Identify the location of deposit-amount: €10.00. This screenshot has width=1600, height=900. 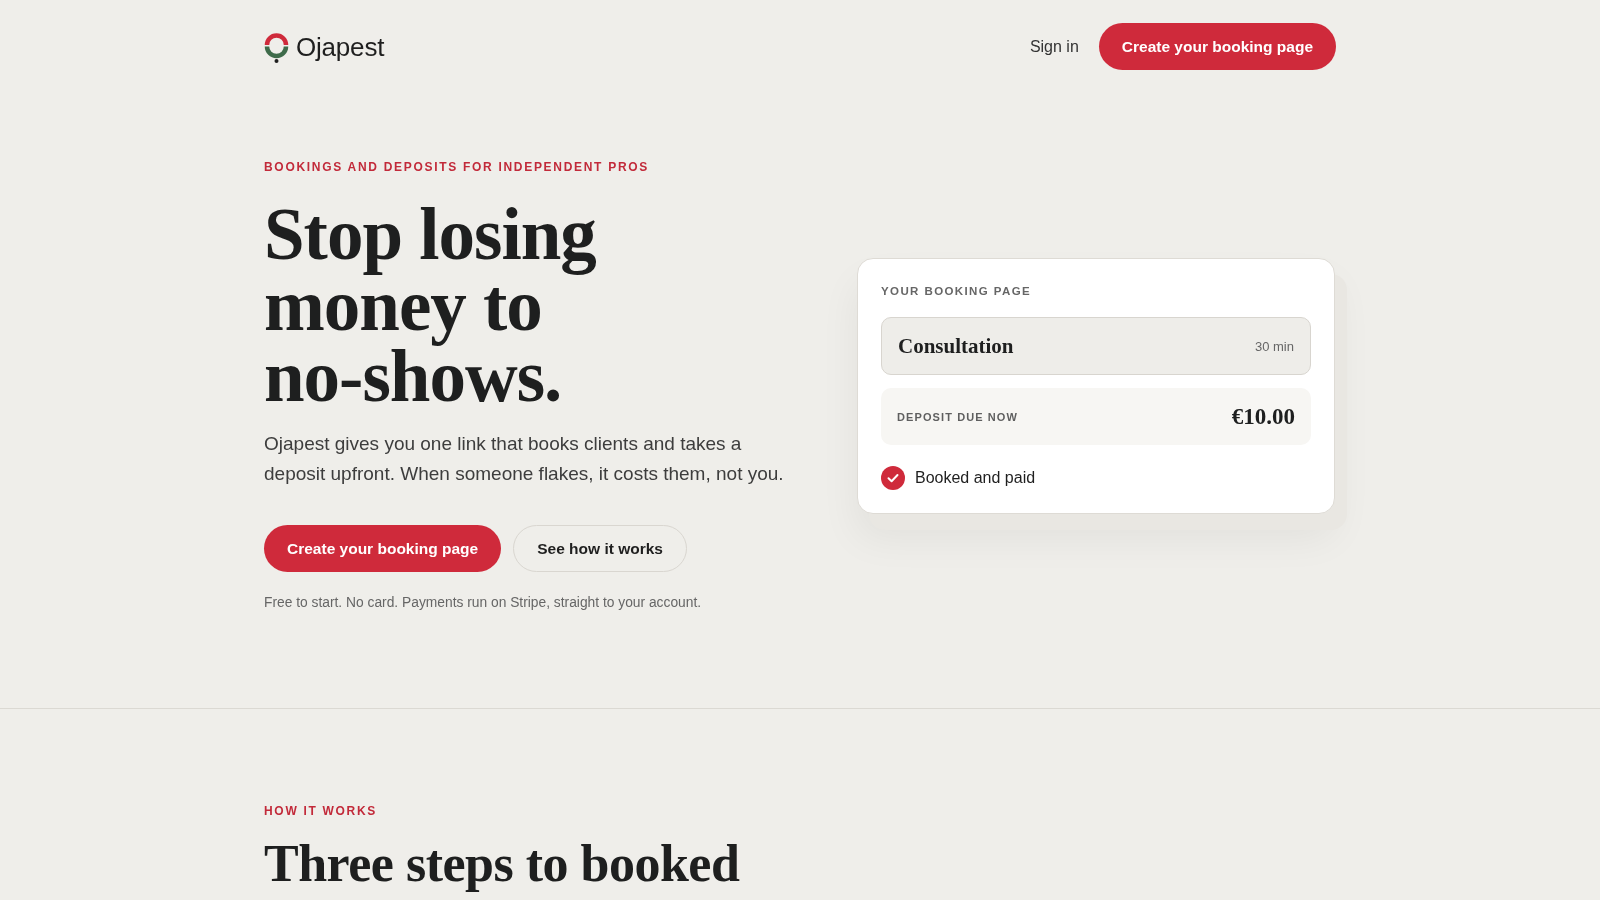
(1263, 416).